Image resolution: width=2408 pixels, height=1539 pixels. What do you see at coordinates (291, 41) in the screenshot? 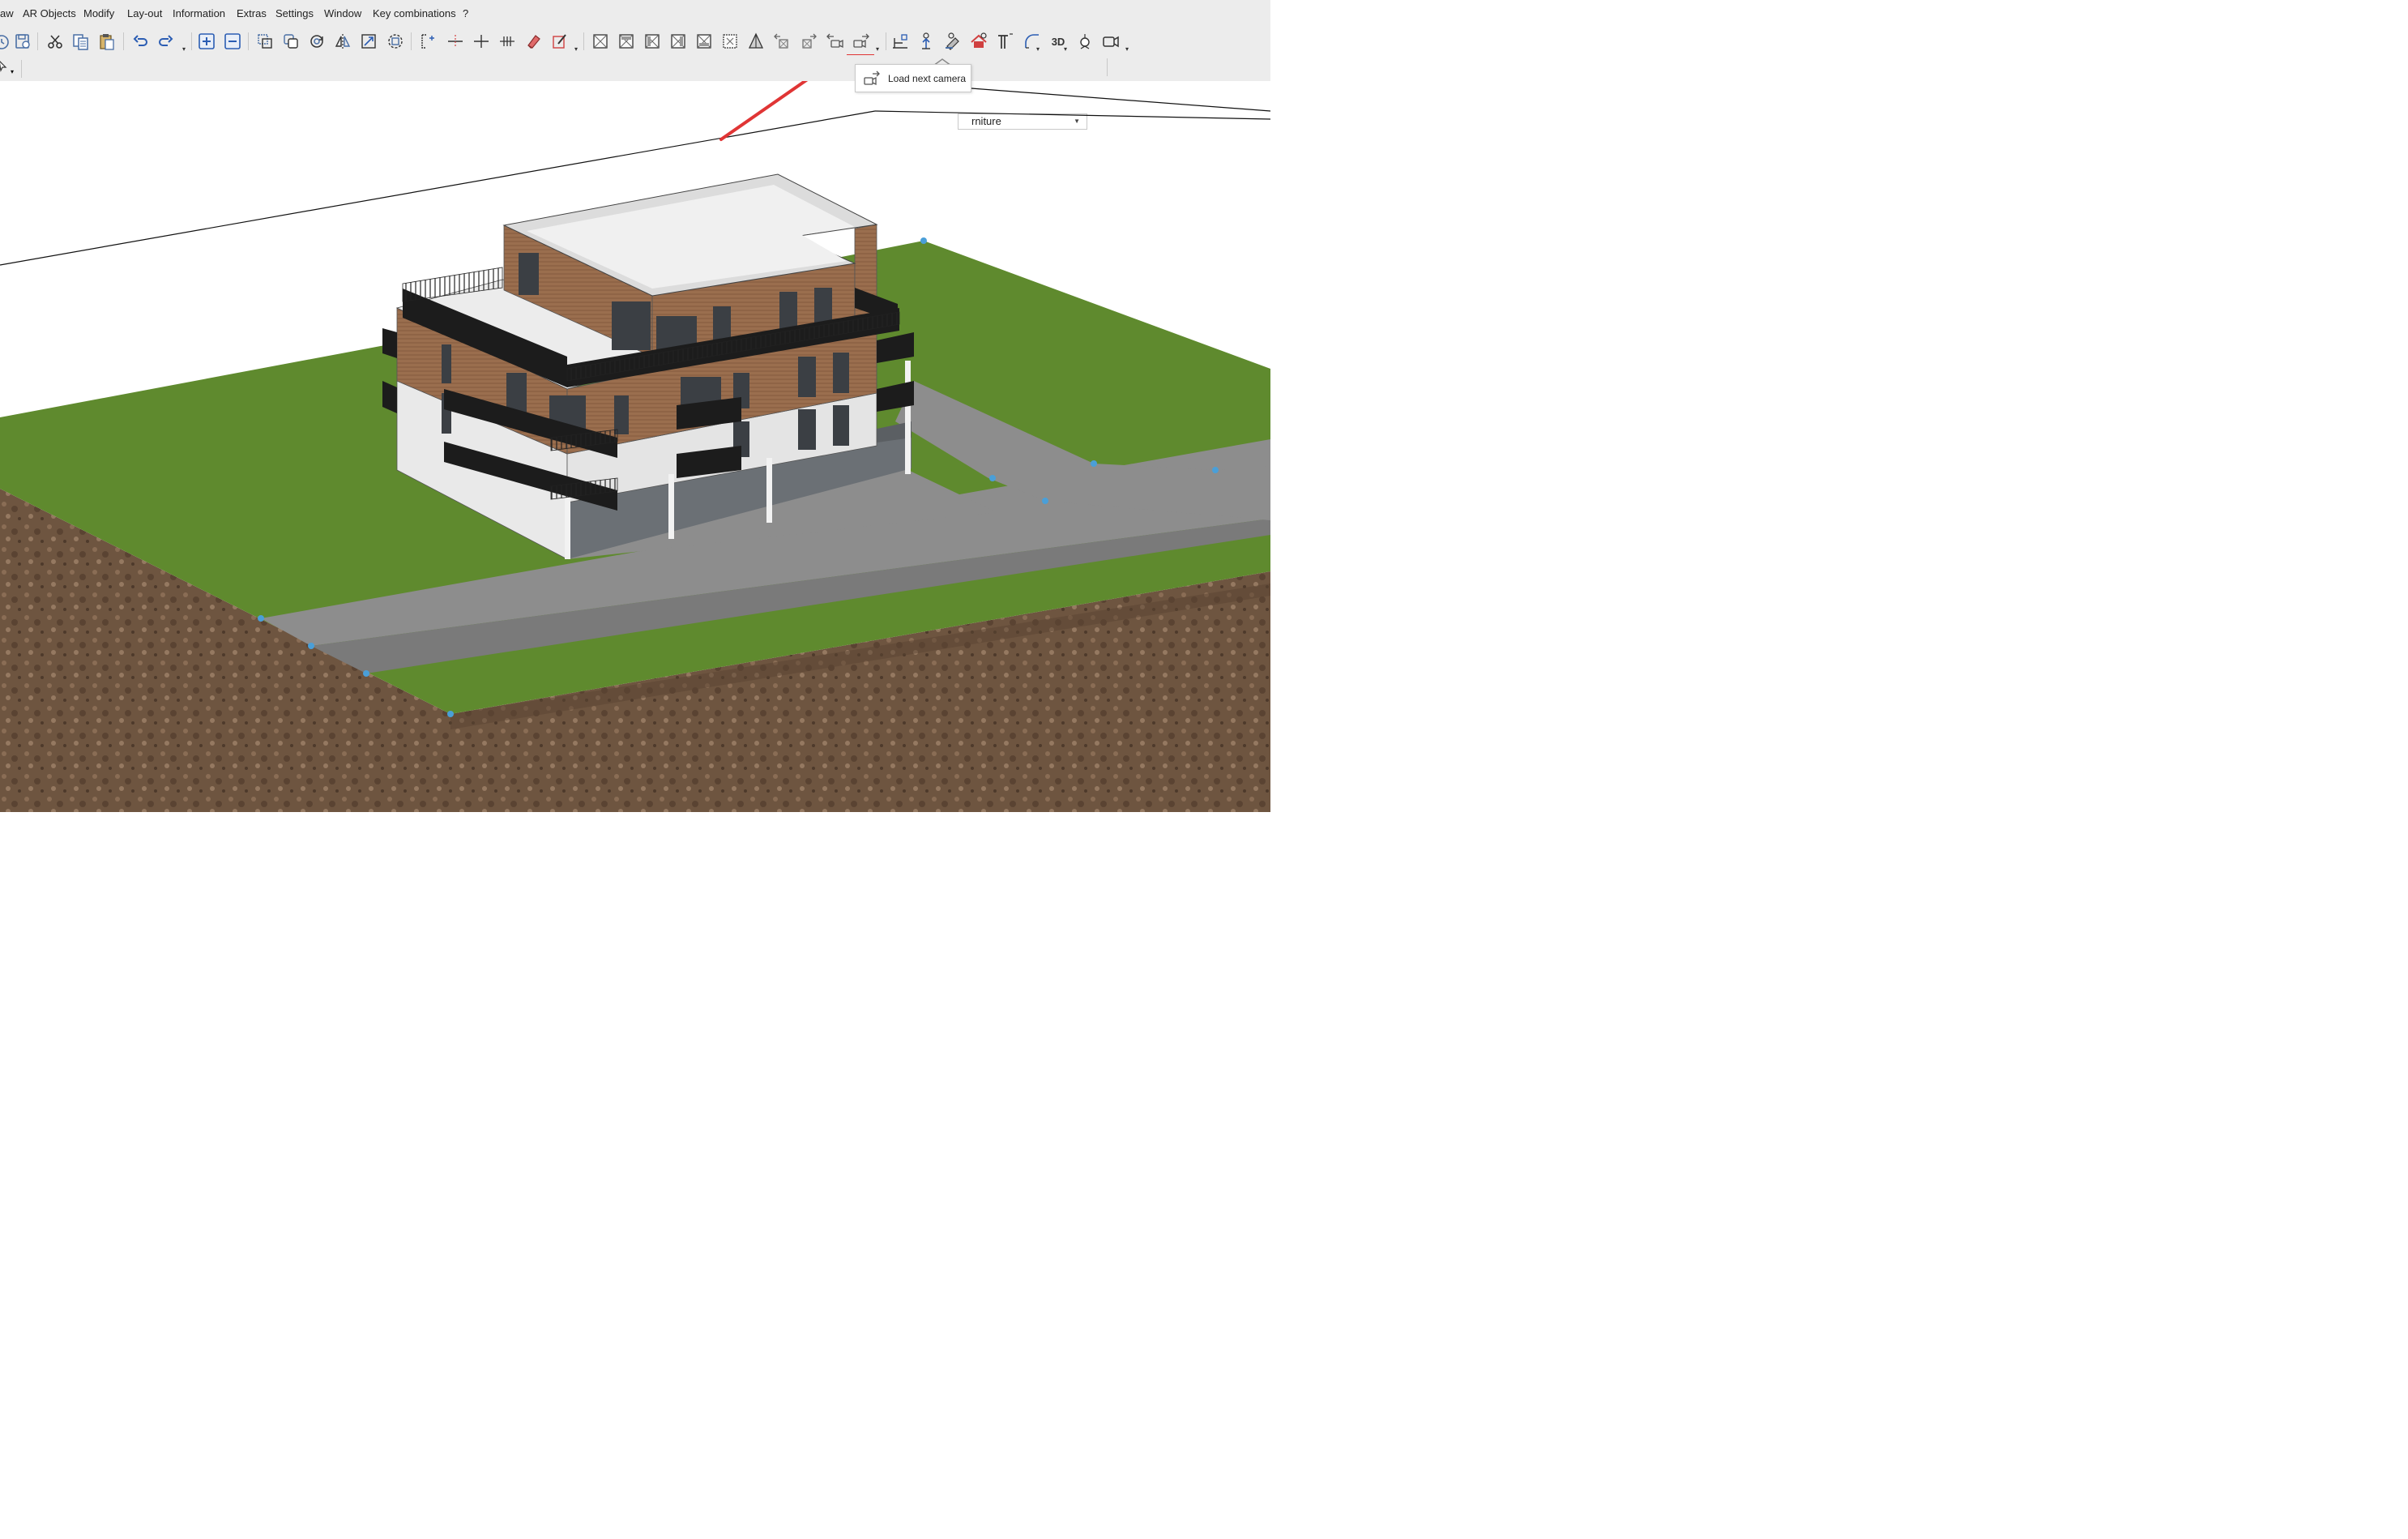
I see `duplicate-icon` at bounding box center [291, 41].